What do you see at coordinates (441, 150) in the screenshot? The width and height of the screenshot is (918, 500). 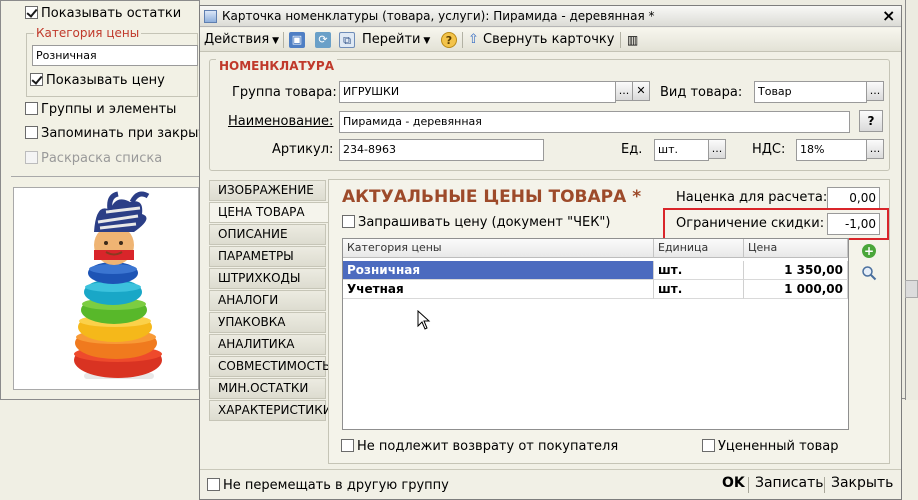 I see `article-field: 234-8963` at bounding box center [441, 150].